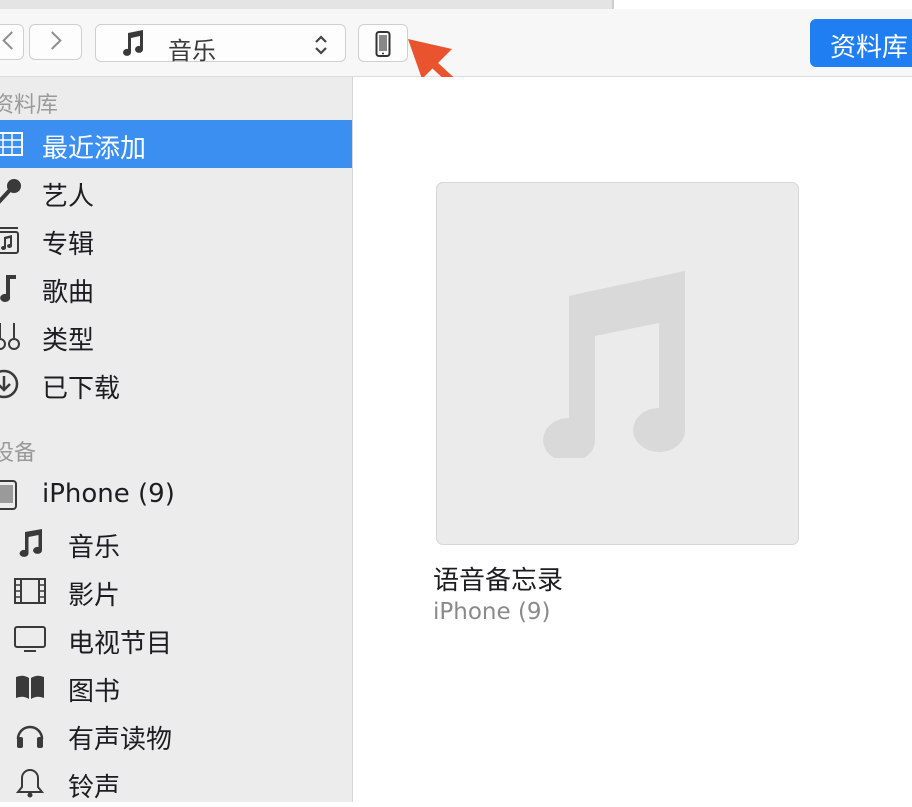 This screenshot has height=807, width=912. Describe the element at coordinates (94, 596) in the screenshot. I see `sidebar-item-label: 影片` at that location.